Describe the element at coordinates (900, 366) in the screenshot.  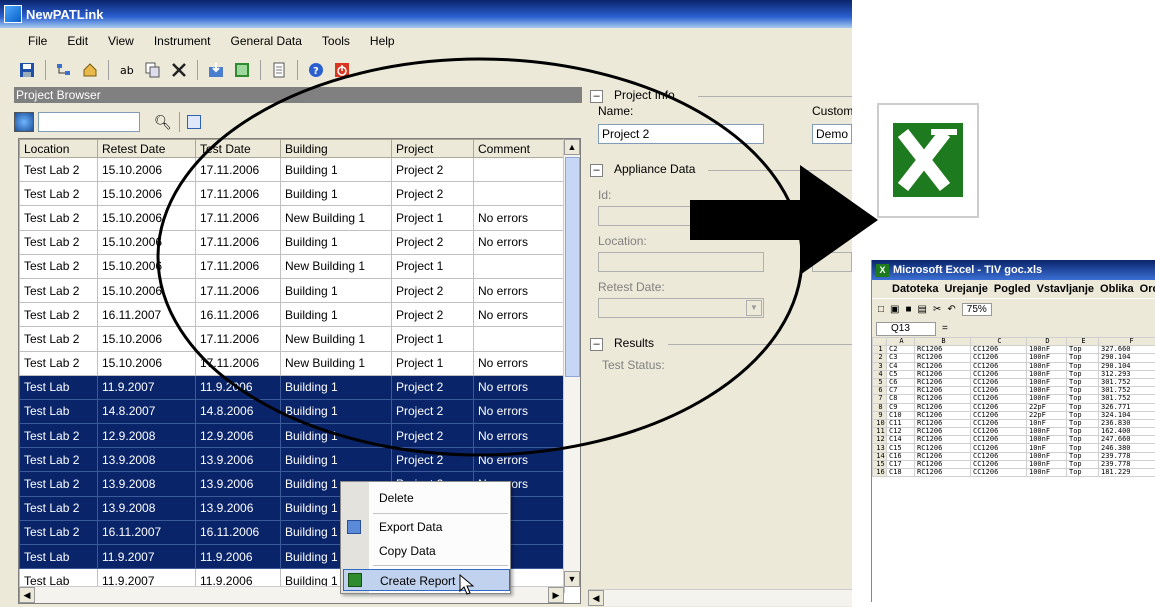
I see `excel-cell: C4` at that location.